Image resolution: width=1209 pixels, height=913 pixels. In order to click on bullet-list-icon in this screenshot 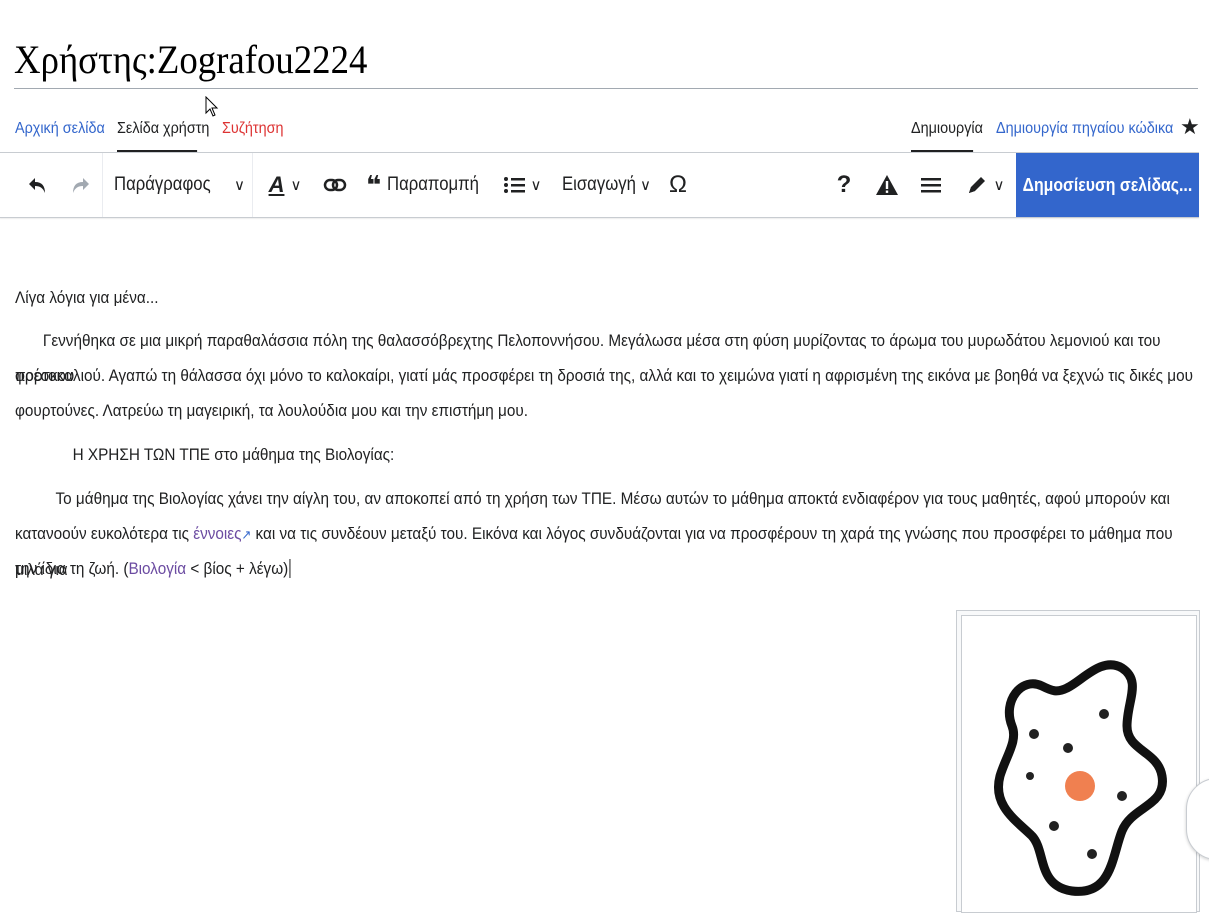, I will do `click(514, 185)`.